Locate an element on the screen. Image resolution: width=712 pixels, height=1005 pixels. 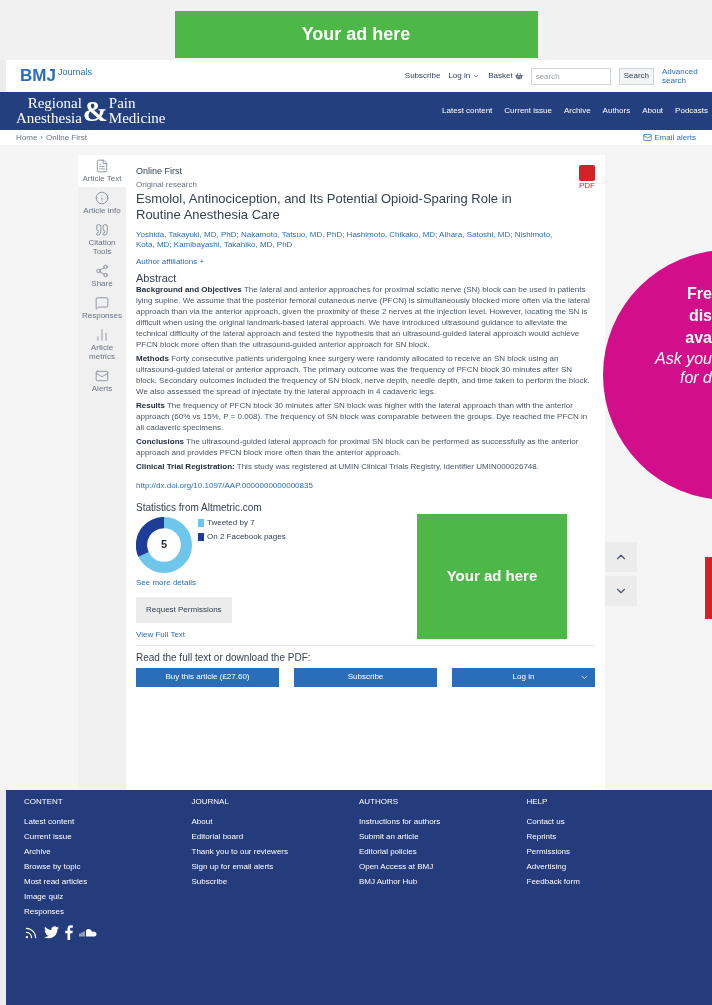
view-full-text-link: View Full Text is located at coordinates (211, 634).